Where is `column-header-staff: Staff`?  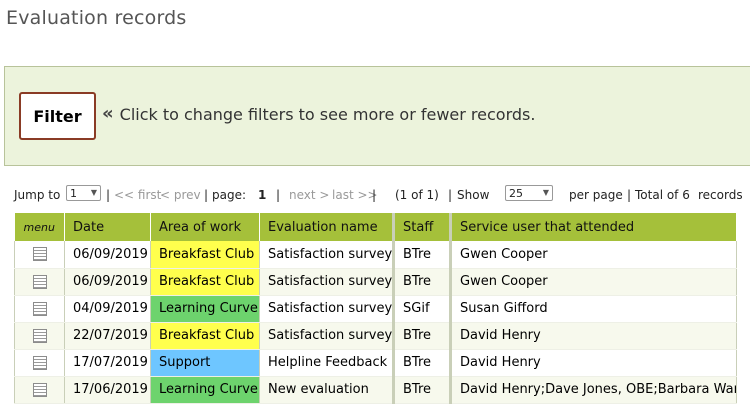 column-header-staff: Staff is located at coordinates (422, 227).